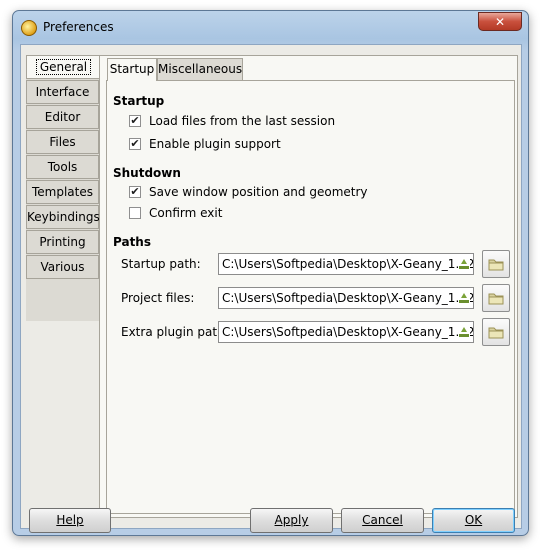 The image size is (550, 557). I want to click on startup-path-label: Startup path:, so click(161, 264).